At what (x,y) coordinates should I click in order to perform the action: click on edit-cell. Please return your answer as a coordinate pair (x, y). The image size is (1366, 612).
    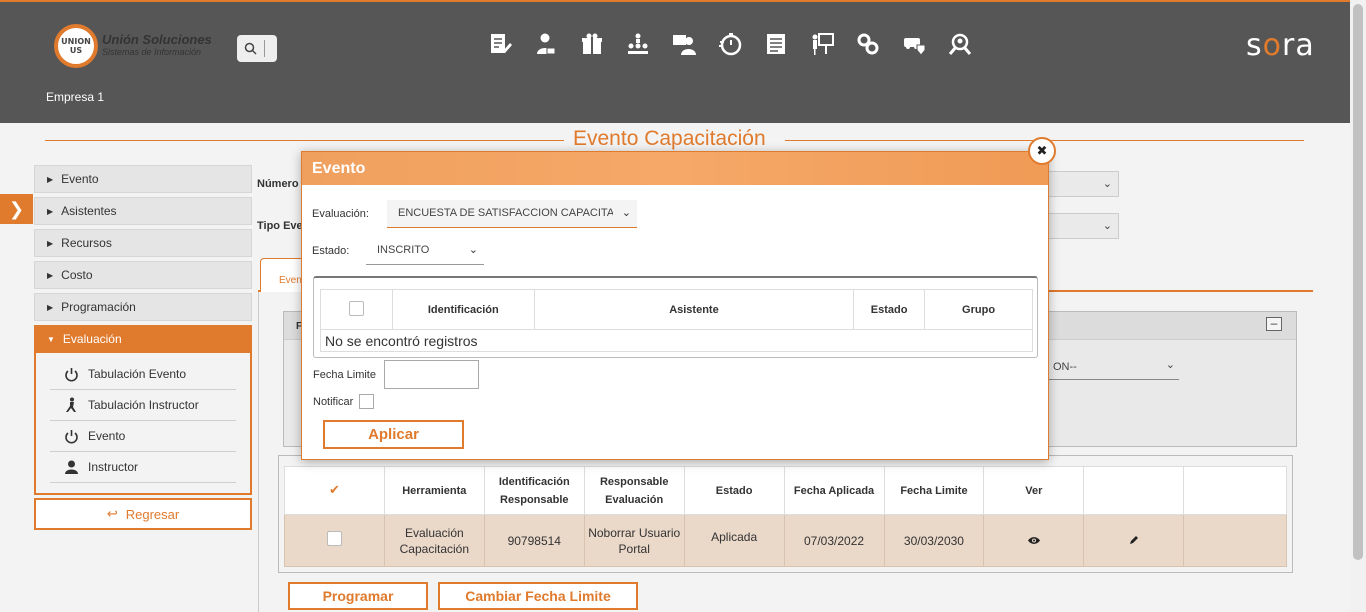
    Looking at the image, I should click on (1134, 540).